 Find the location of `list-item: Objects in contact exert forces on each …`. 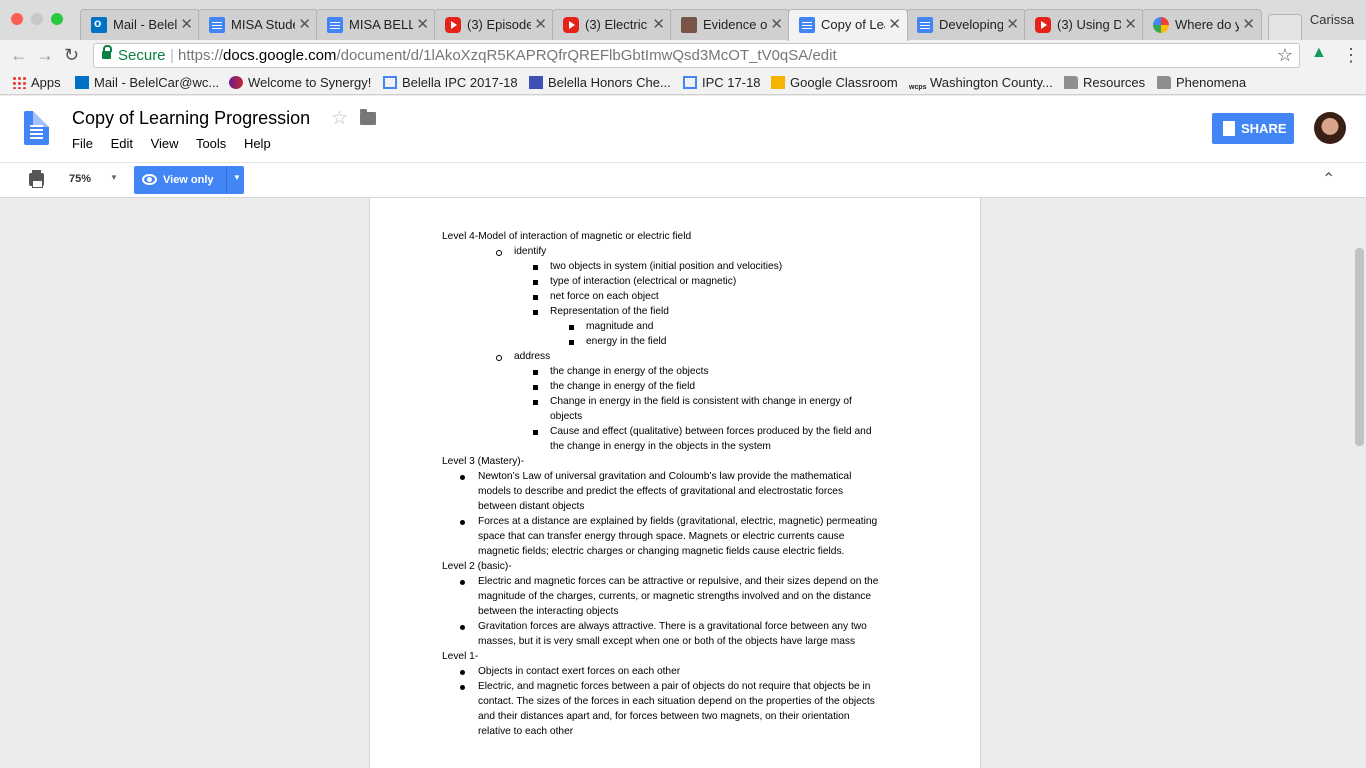

list-item: Objects in contact exert forces on each … is located at coordinates (579, 671).